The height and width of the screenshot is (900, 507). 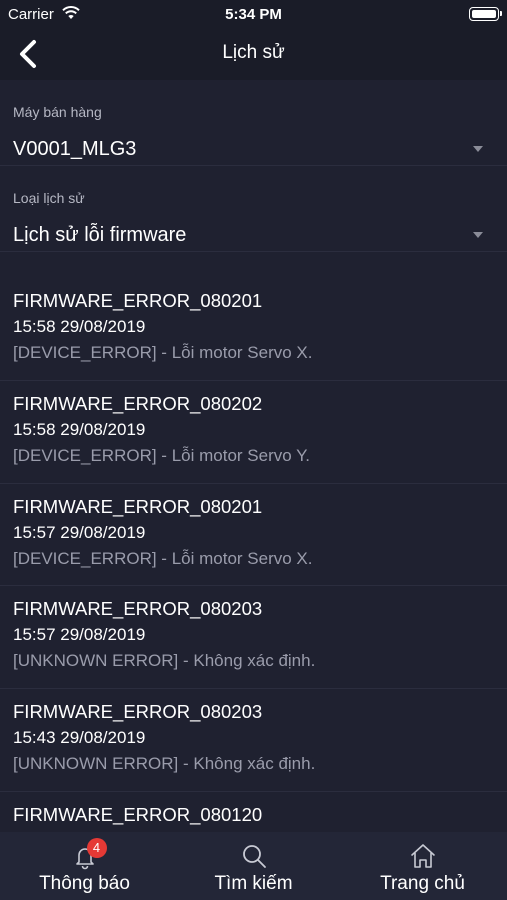 I want to click on tab-search: Tìm kiếm, so click(x=253, y=866).